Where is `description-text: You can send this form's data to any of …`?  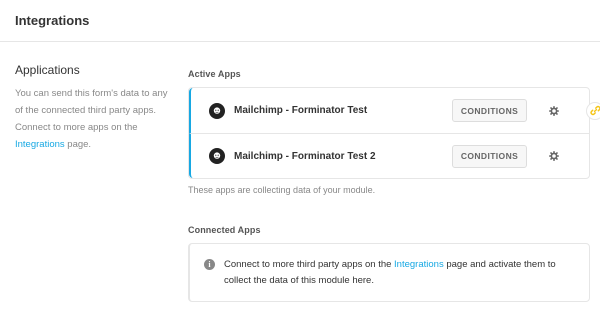 description-text: You can send this form's data to any of … is located at coordinates (91, 110).